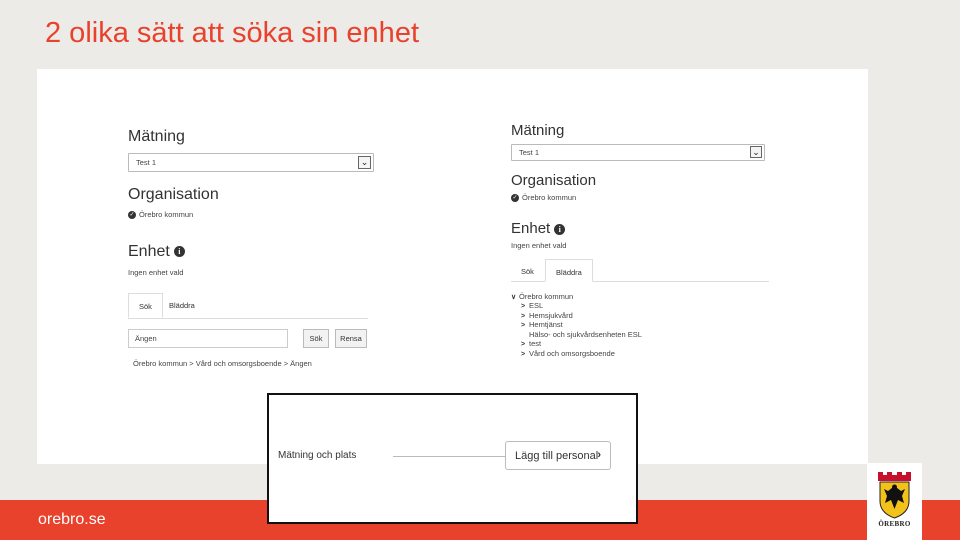 The image size is (960, 540). What do you see at coordinates (535, 343) in the screenshot?
I see `tree-item-label: test` at bounding box center [535, 343].